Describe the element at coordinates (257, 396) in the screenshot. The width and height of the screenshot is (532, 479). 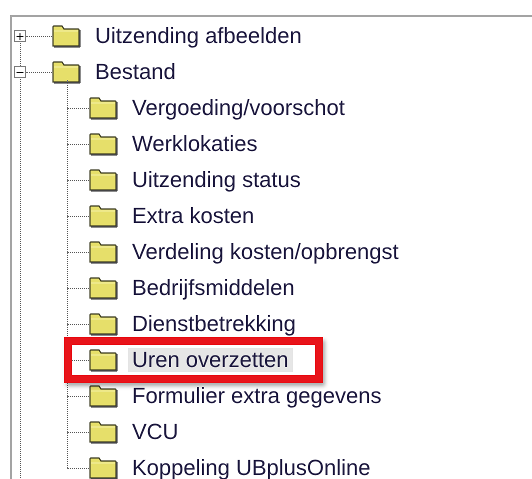
I see `tree-item: Formulier extra gegevens` at that location.